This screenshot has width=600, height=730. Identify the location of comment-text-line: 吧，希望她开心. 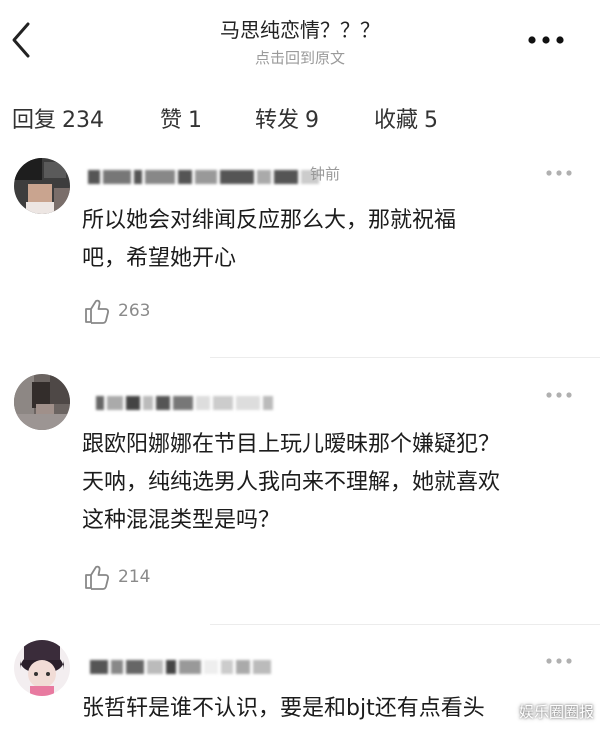
(159, 258).